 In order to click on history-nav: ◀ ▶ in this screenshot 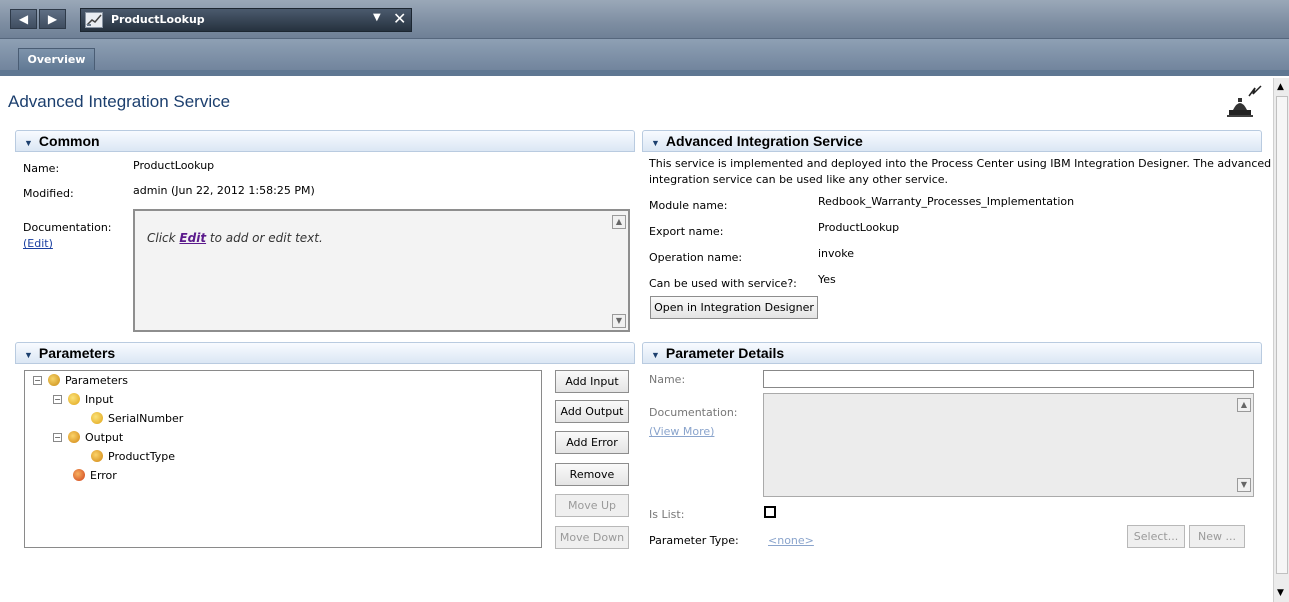, I will do `click(39, 19)`.